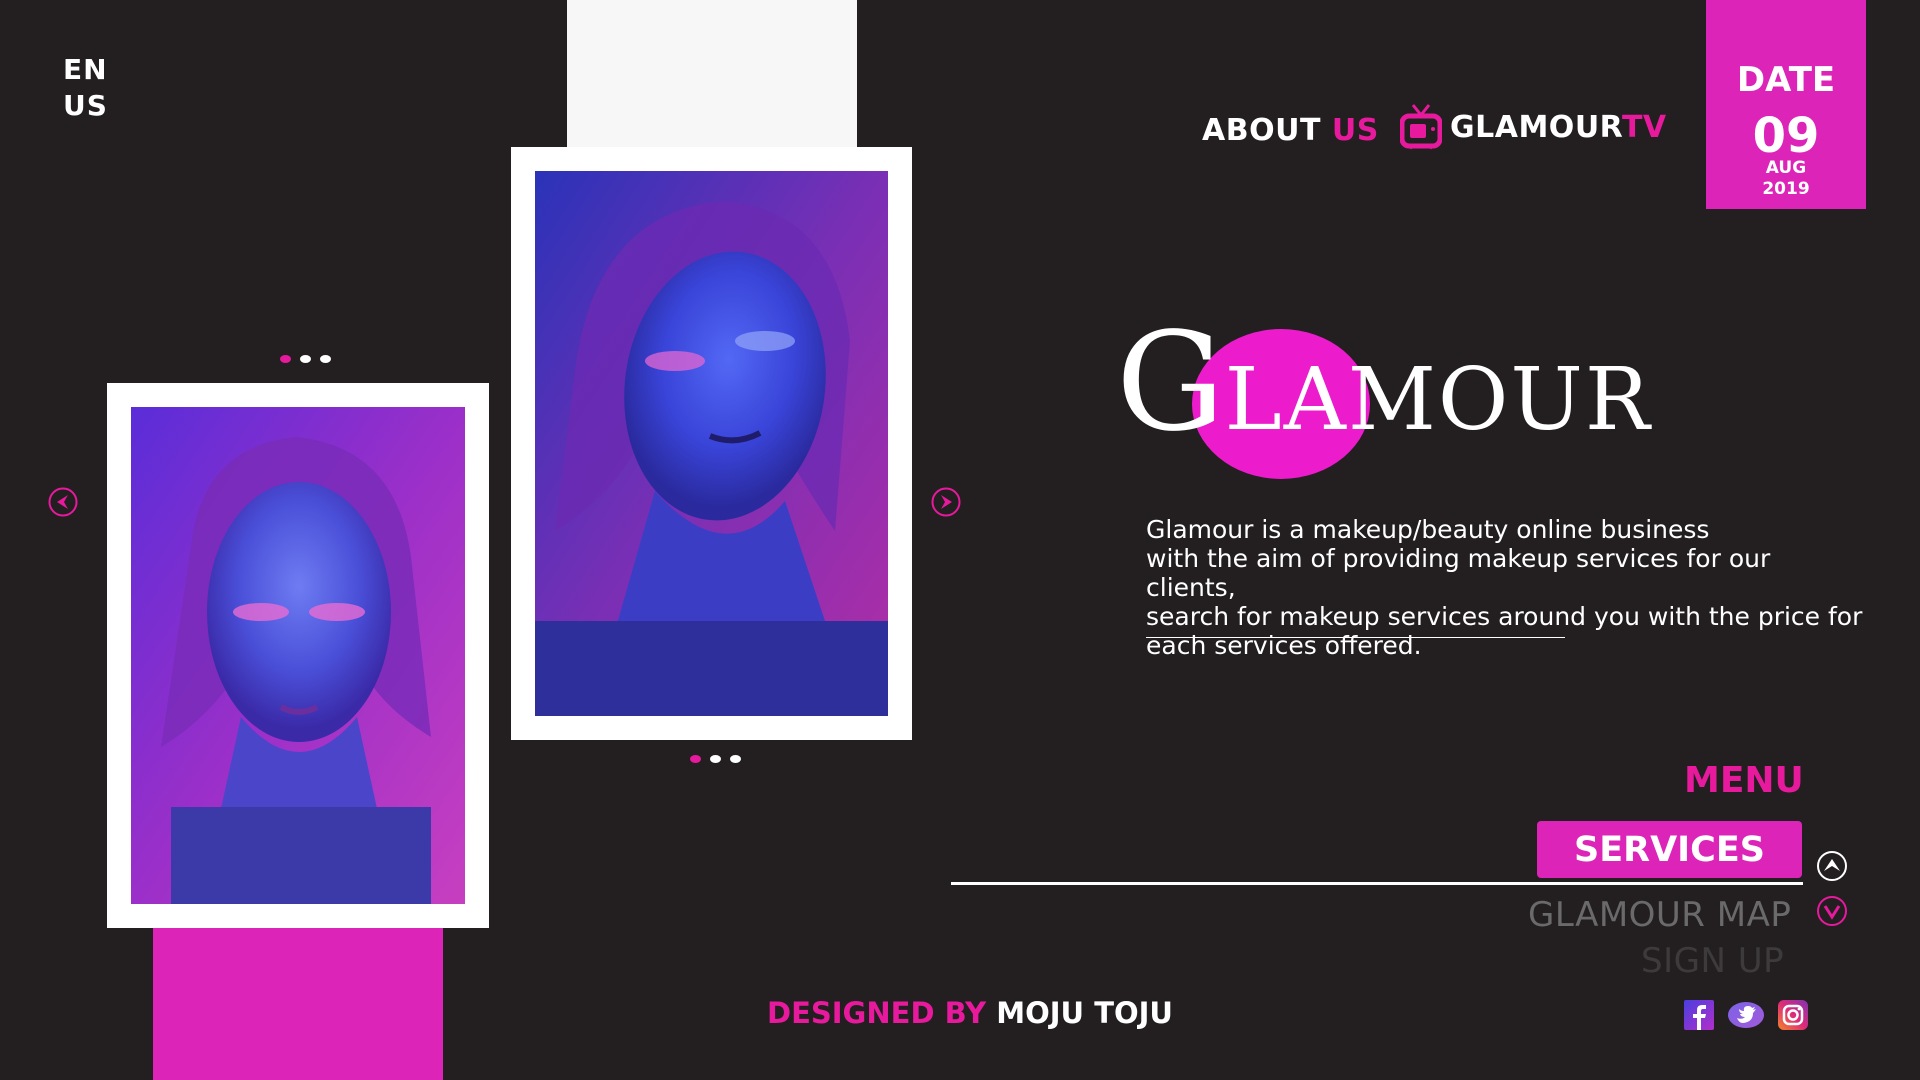 This screenshot has width=1920, height=1080. I want to click on model-photo-eyes-closed, so click(298, 655).